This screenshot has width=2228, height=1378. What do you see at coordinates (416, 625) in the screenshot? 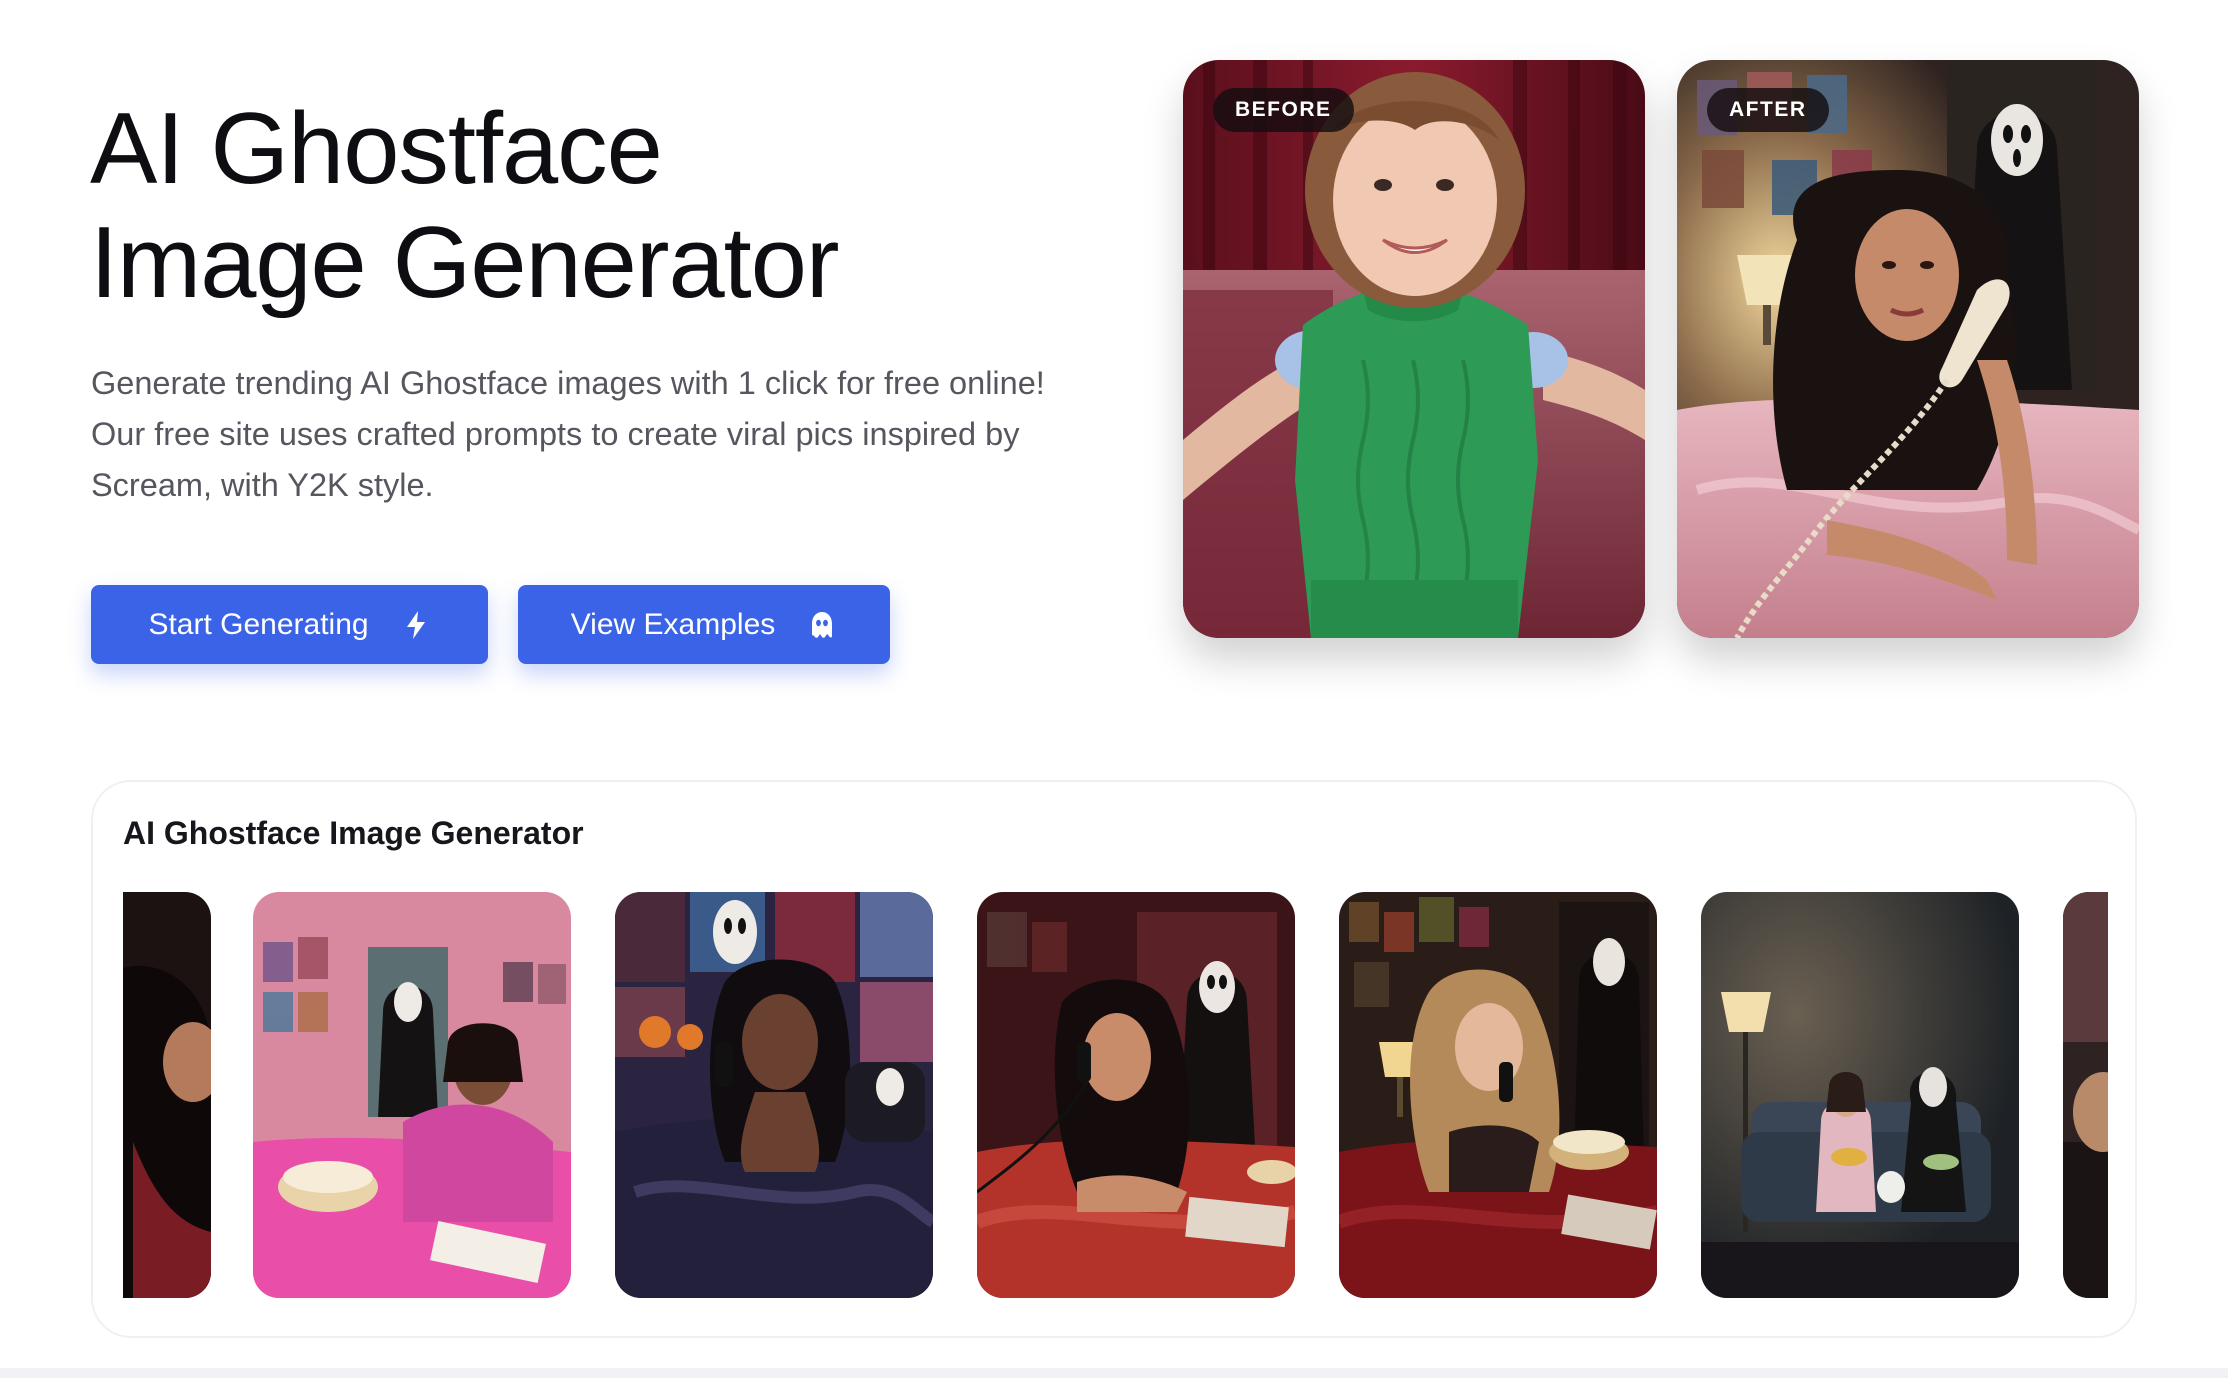
I see `lightning-icon` at bounding box center [416, 625].